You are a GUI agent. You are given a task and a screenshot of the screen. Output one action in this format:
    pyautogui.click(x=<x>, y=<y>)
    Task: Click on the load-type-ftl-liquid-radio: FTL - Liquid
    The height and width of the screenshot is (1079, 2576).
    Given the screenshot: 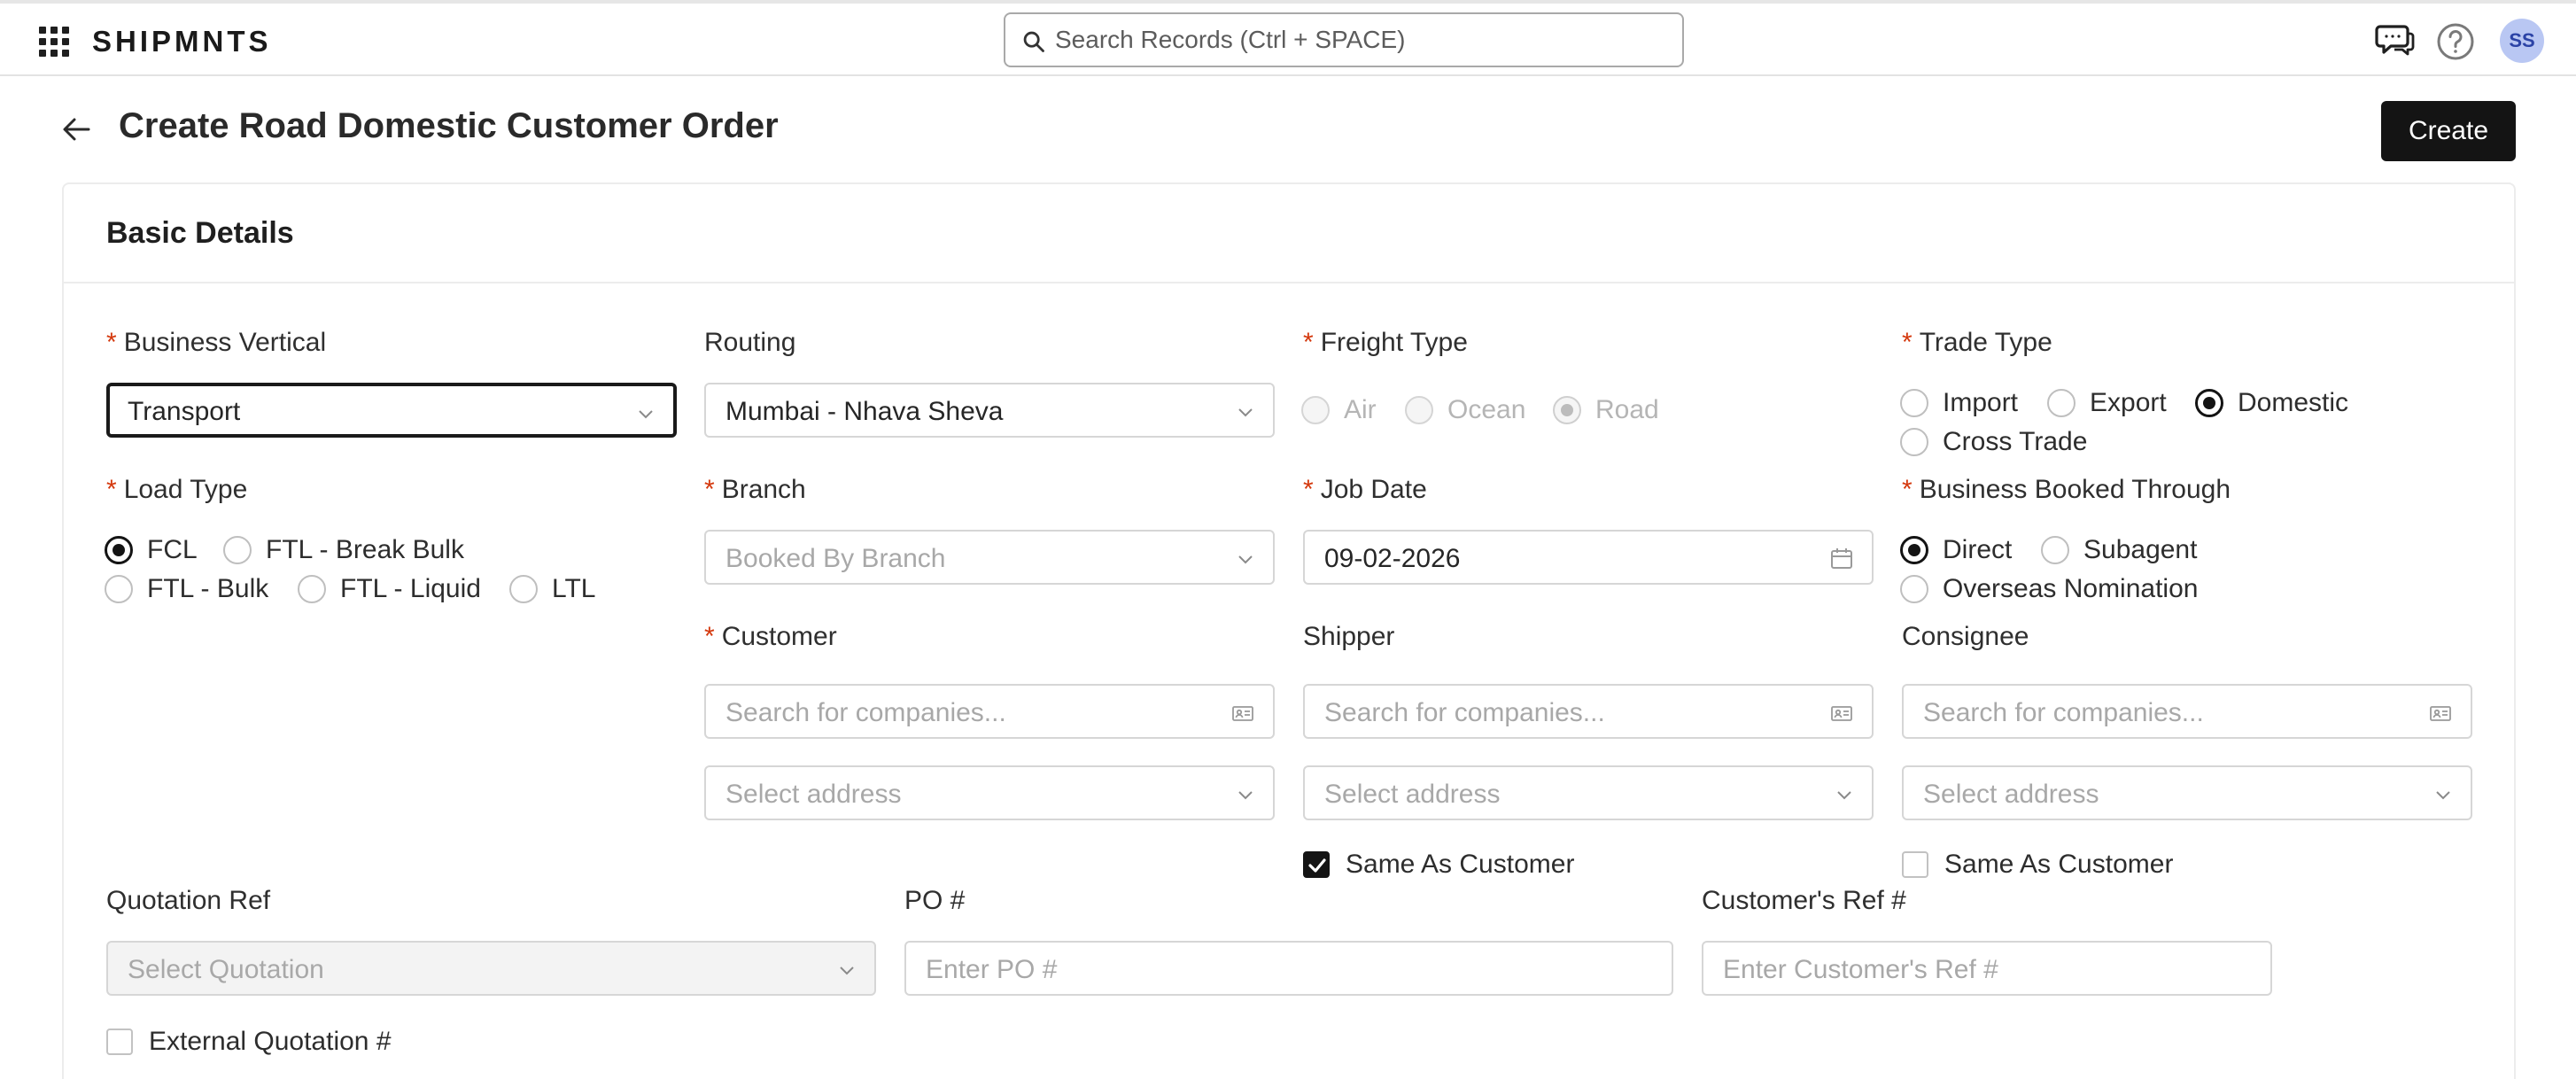 What is the action you would take?
    pyautogui.click(x=389, y=589)
    